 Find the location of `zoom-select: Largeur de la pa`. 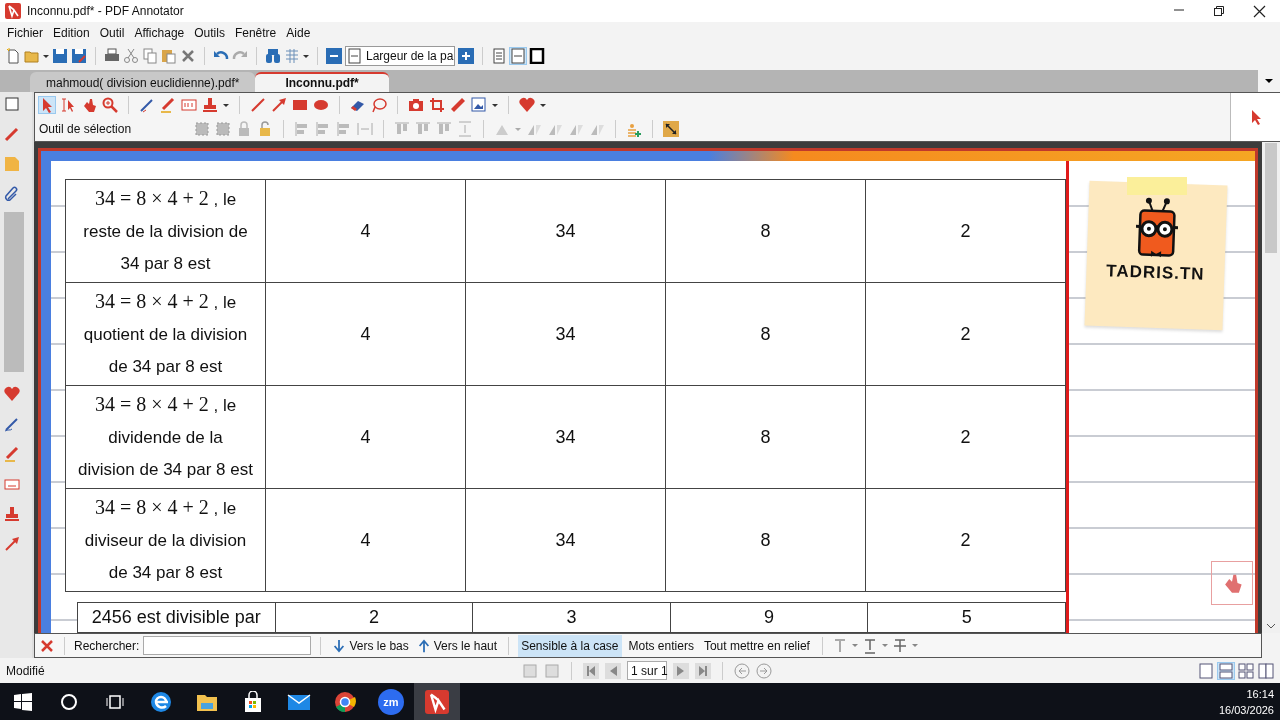

zoom-select: Largeur de la pa is located at coordinates (400, 56).